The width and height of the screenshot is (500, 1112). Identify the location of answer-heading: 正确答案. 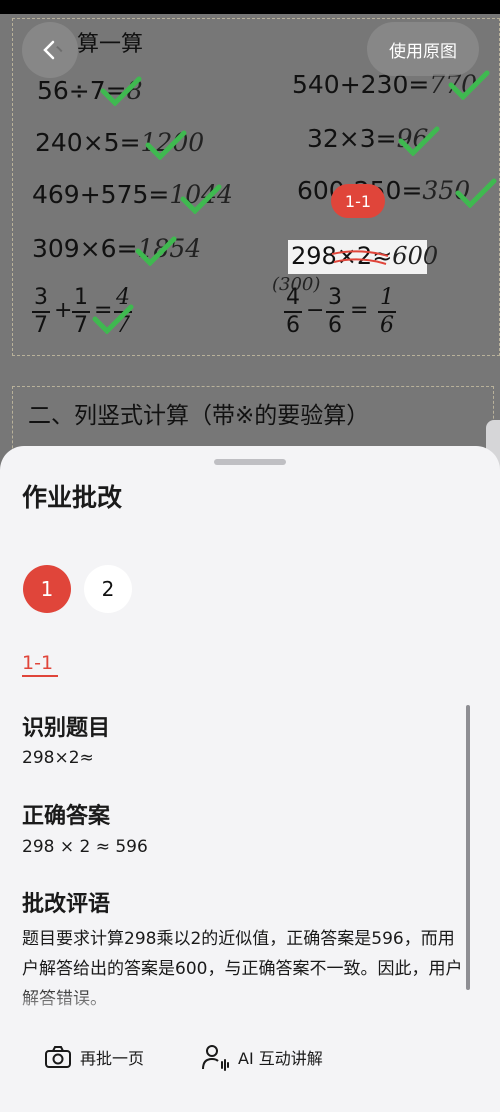
(66, 816).